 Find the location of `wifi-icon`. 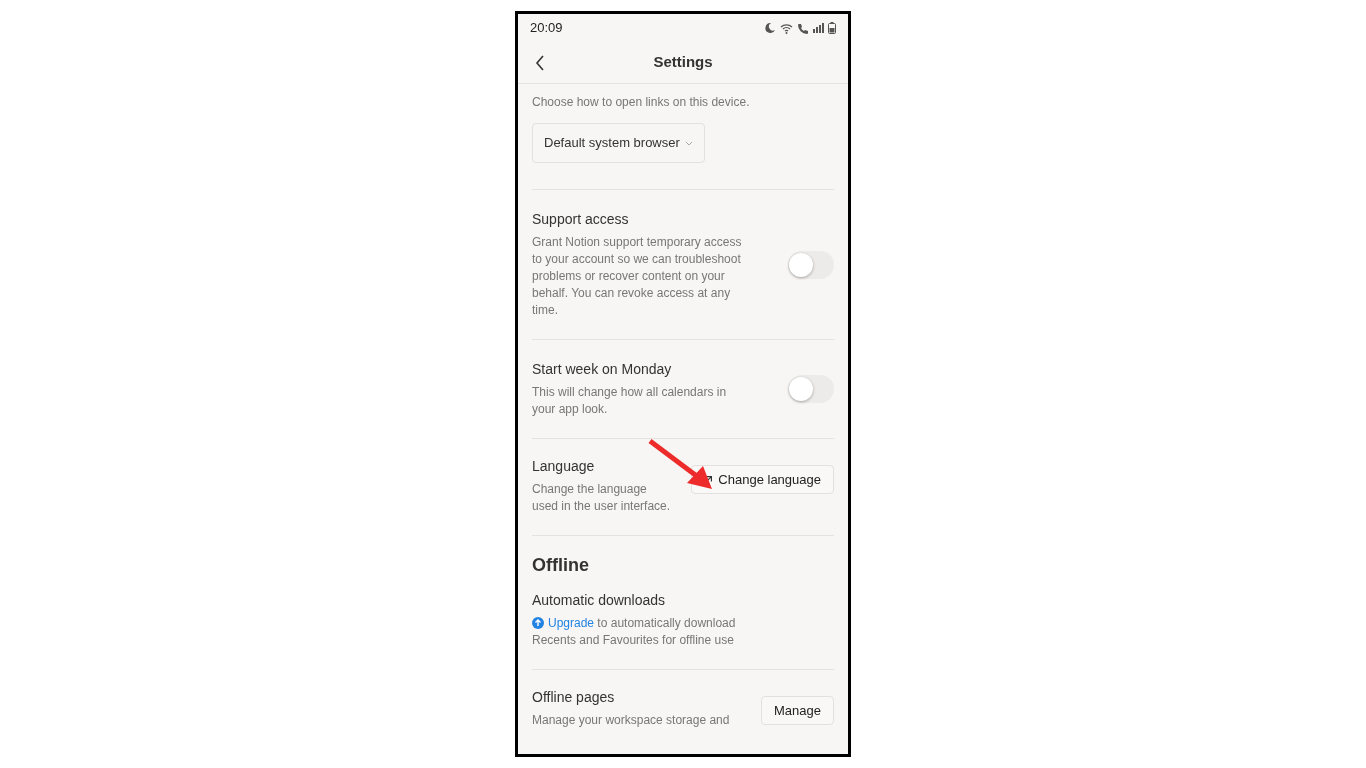

wifi-icon is located at coordinates (786, 28).